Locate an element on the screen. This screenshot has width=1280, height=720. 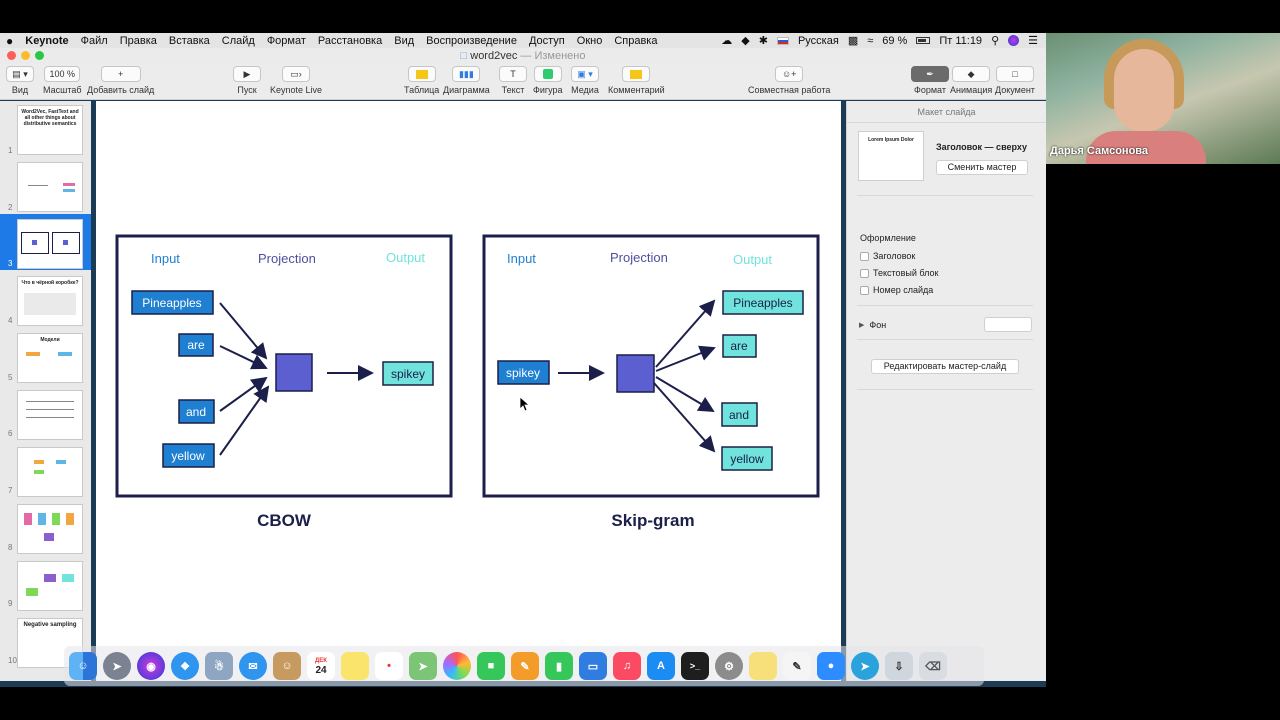
terminal-icon: >_ is located at coordinates (695, 666).